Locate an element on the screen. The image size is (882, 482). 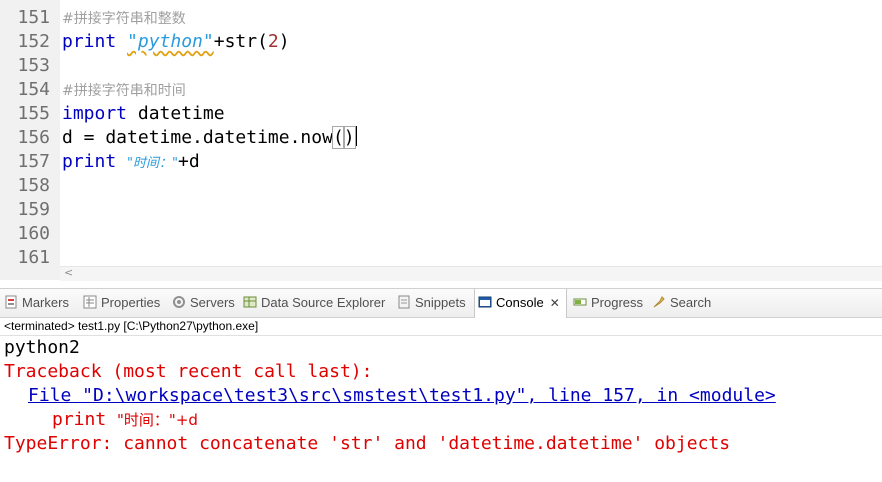
line-number: 157 is located at coordinates (33, 161).